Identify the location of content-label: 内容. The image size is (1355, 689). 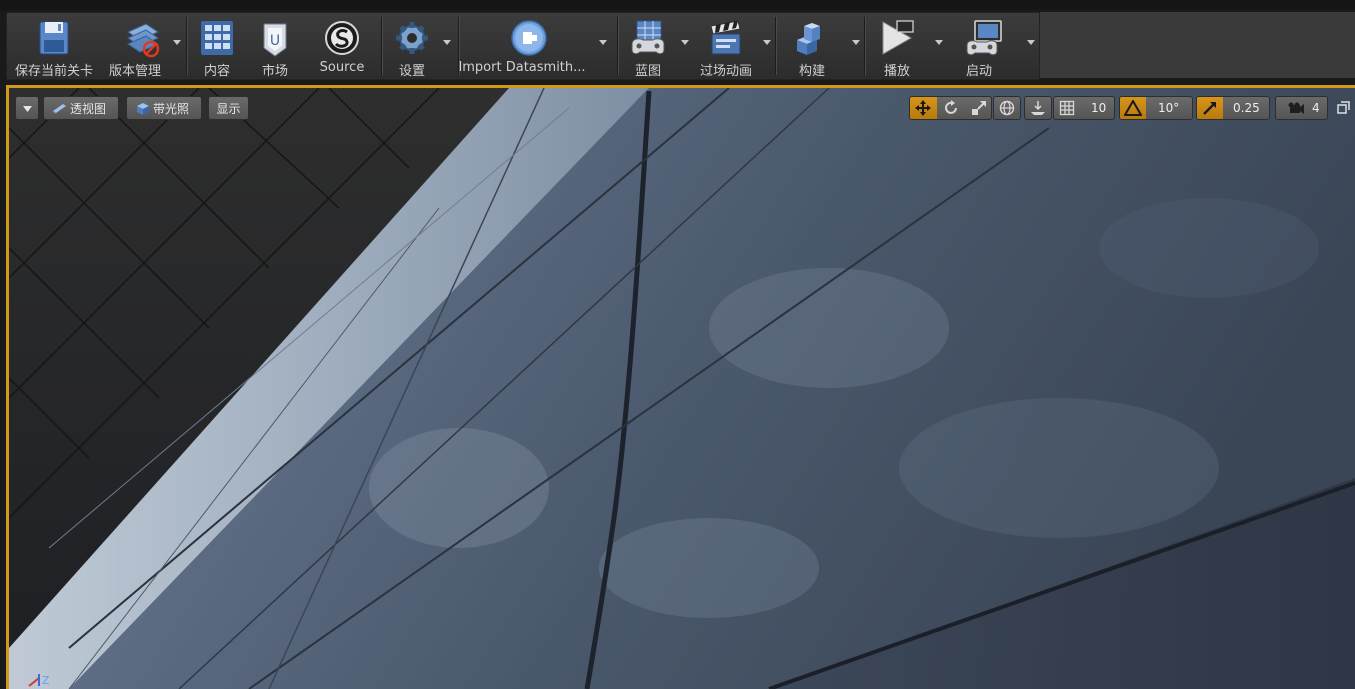
(216, 71).